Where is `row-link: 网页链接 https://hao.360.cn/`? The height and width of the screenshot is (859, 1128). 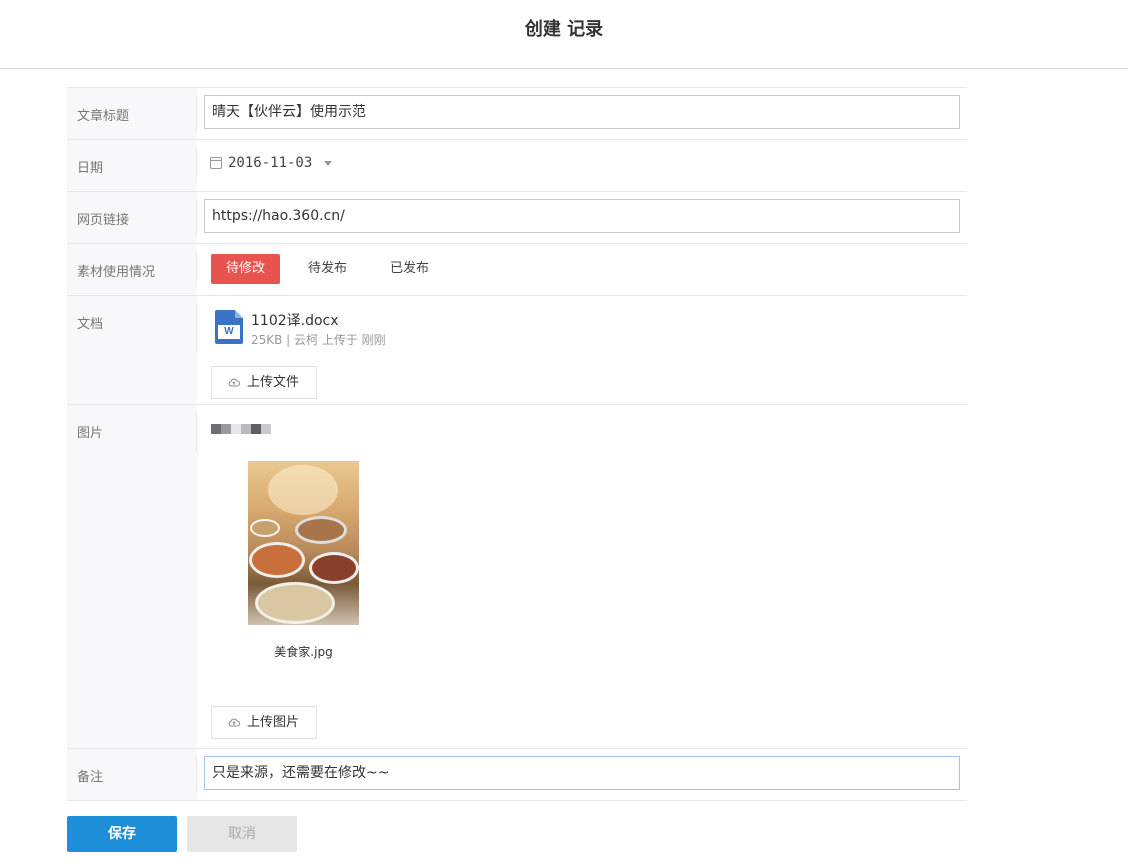 row-link: 网页链接 https://hao.360.cn/ is located at coordinates (517, 218).